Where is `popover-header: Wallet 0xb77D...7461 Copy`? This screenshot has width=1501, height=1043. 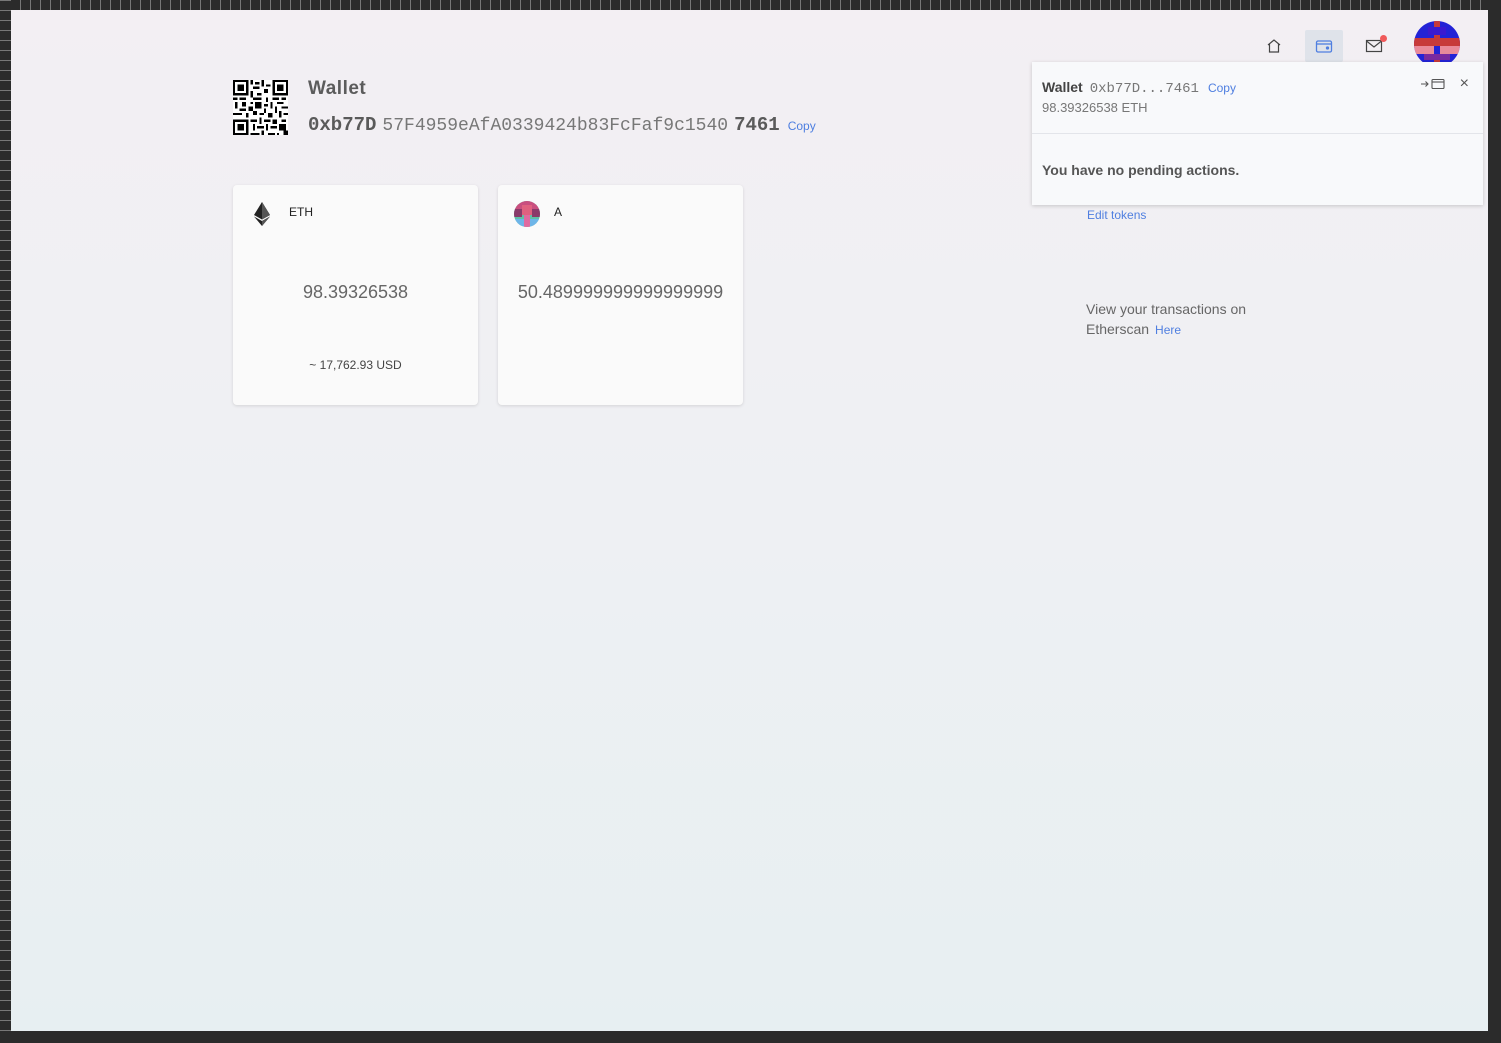
popover-header: Wallet 0xb77D...7461 Copy is located at coordinates (1139, 88).